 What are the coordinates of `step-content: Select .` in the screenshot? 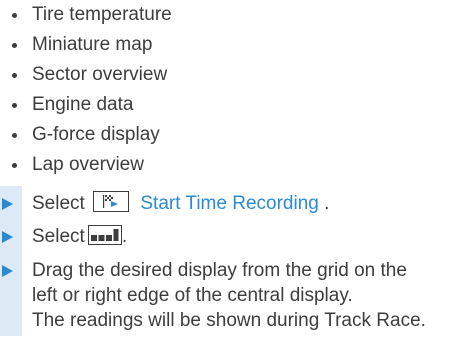 It's located at (254, 233).